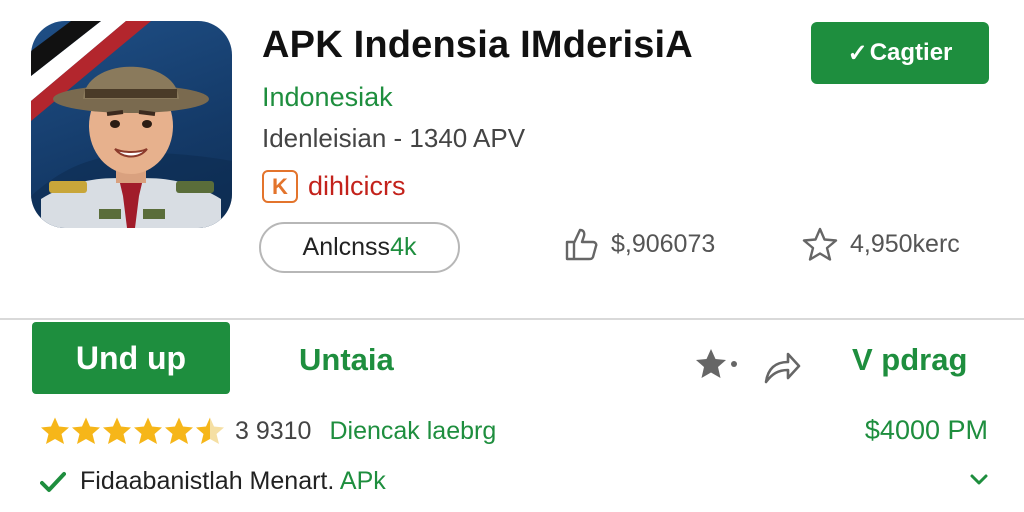  Describe the element at coordinates (210, 430) in the screenshot. I see `star-half-icon` at that location.